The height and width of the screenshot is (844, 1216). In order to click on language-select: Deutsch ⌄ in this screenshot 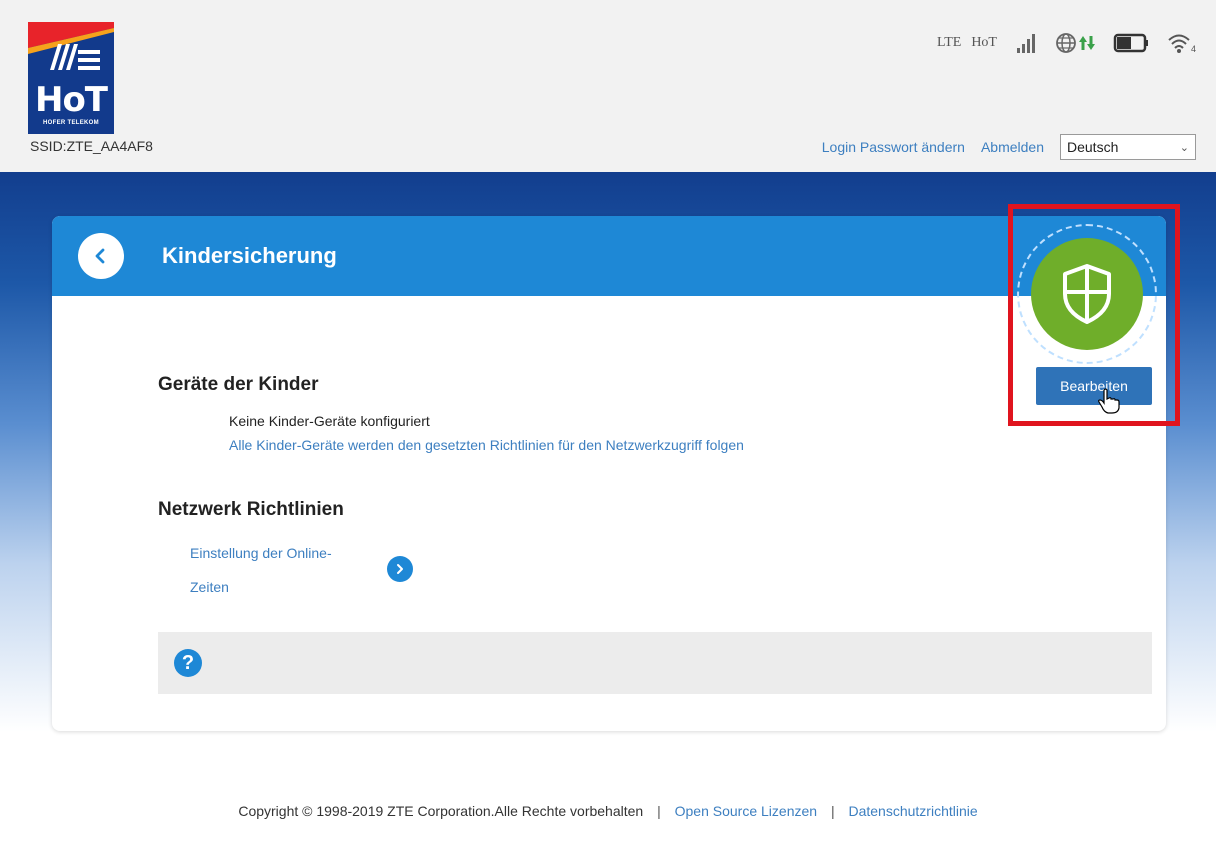, I will do `click(1128, 147)`.